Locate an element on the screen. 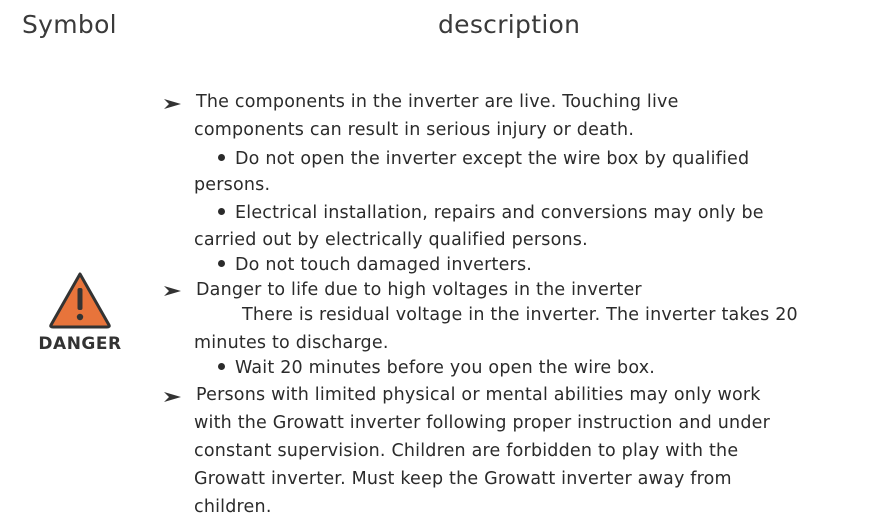 The image size is (874, 525). danger-symbol: DANGER is located at coordinates (80, 312).